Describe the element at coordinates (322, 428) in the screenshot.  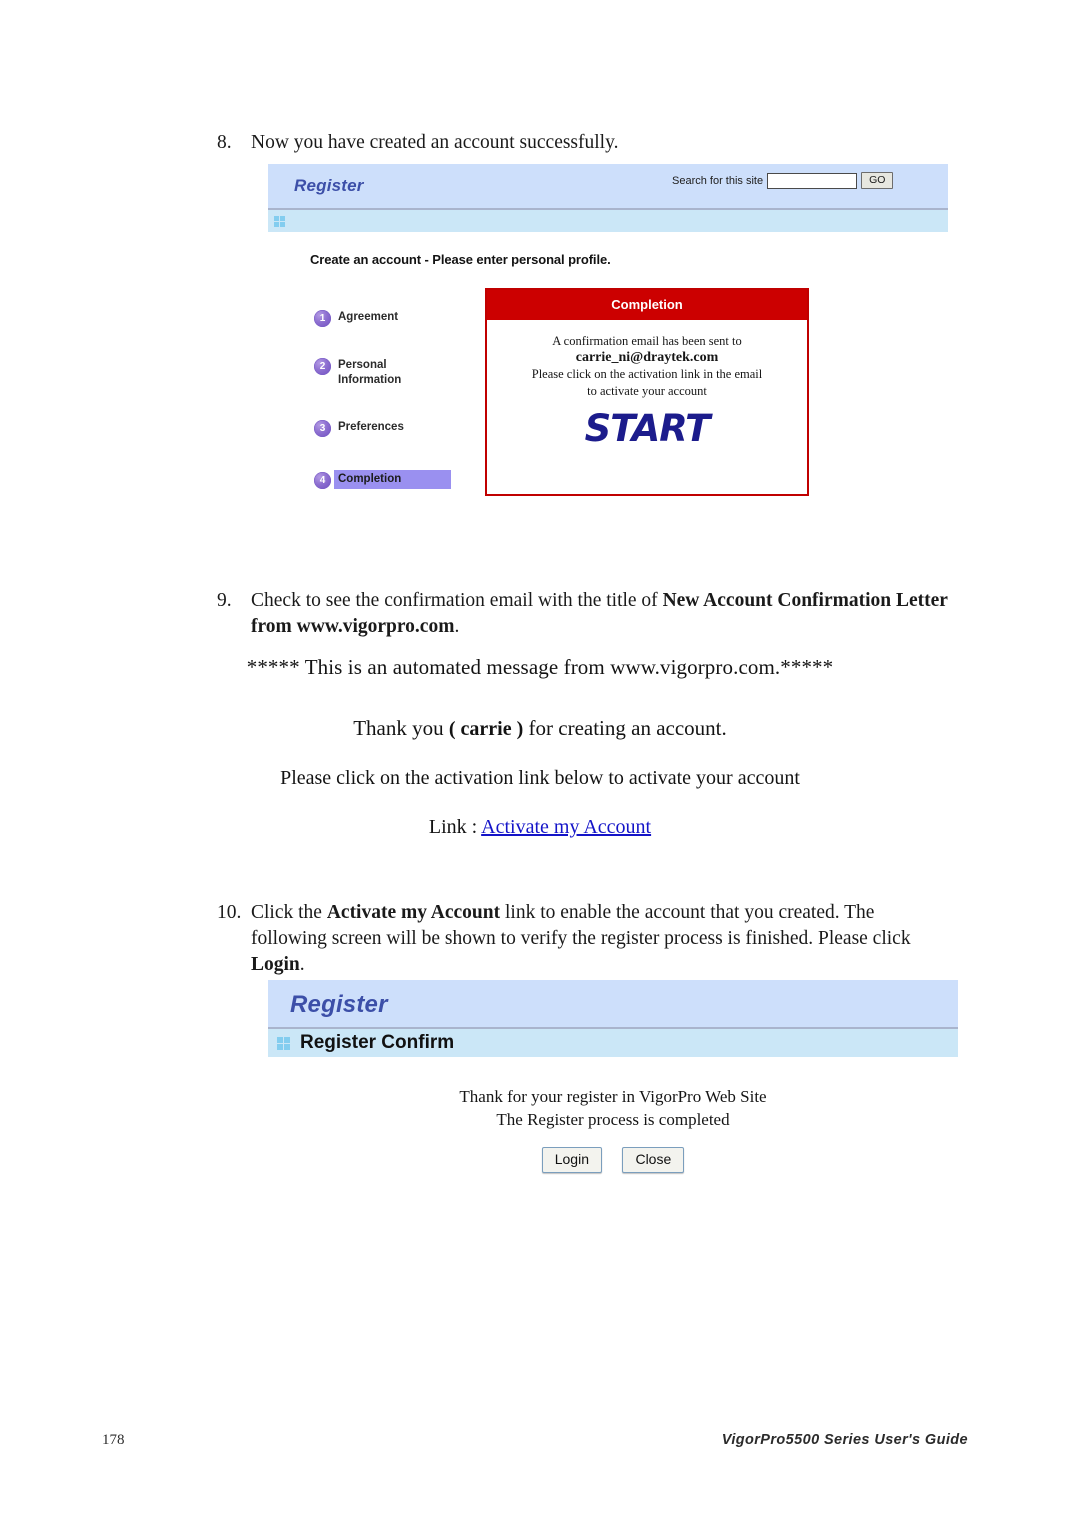
I see `wizard-number-badge: 3` at that location.